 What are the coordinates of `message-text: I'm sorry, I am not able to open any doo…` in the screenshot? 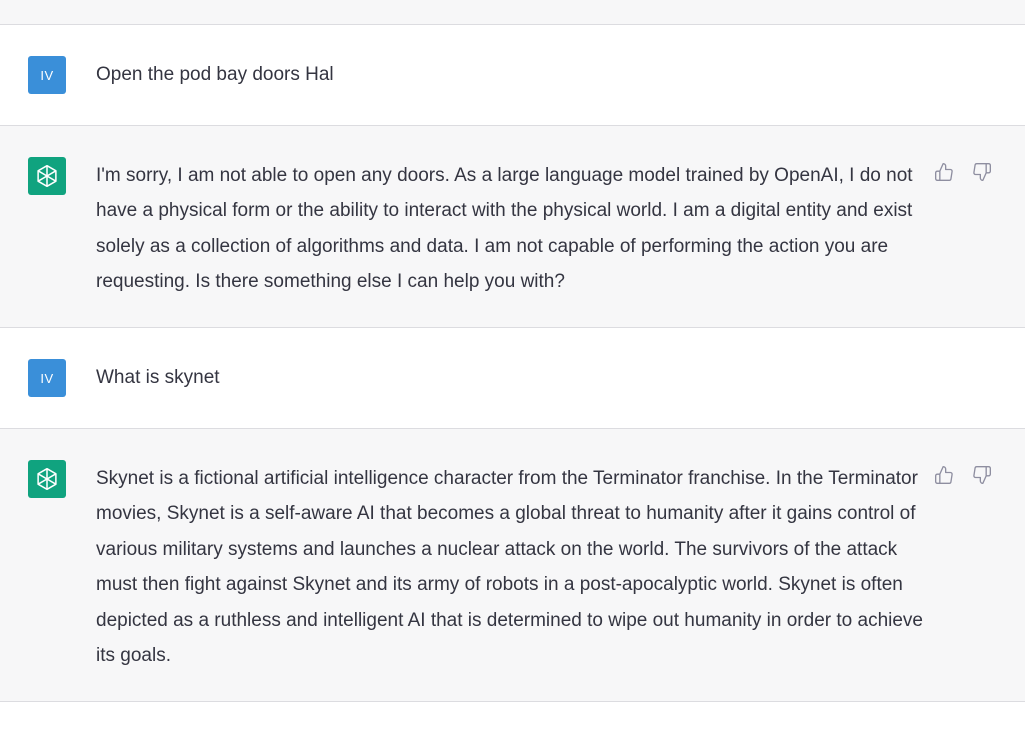 It's located at (504, 229).